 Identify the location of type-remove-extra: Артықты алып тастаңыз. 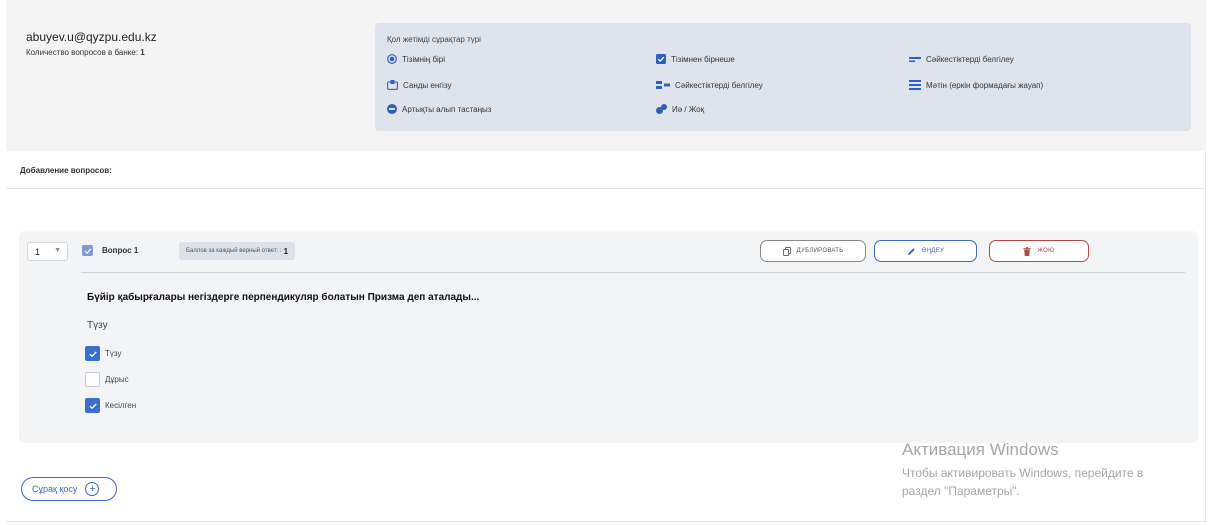
(439, 109).